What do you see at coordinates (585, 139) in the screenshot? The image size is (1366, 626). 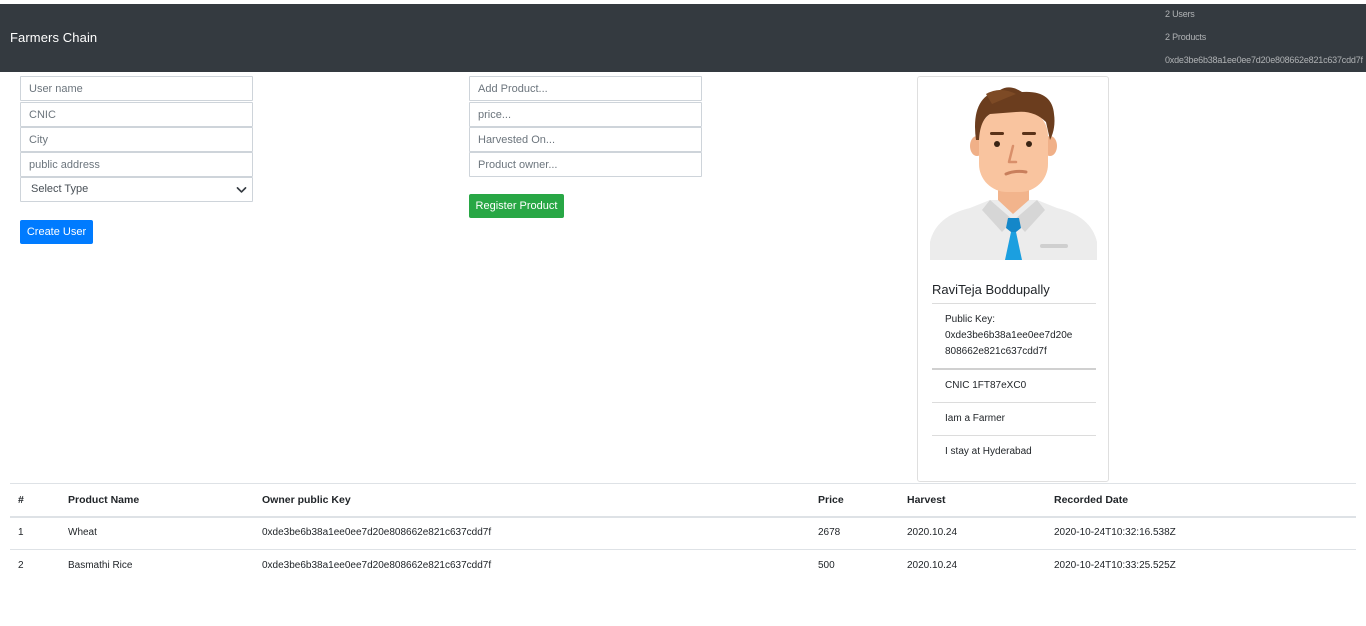 I see `harvested-on-input` at bounding box center [585, 139].